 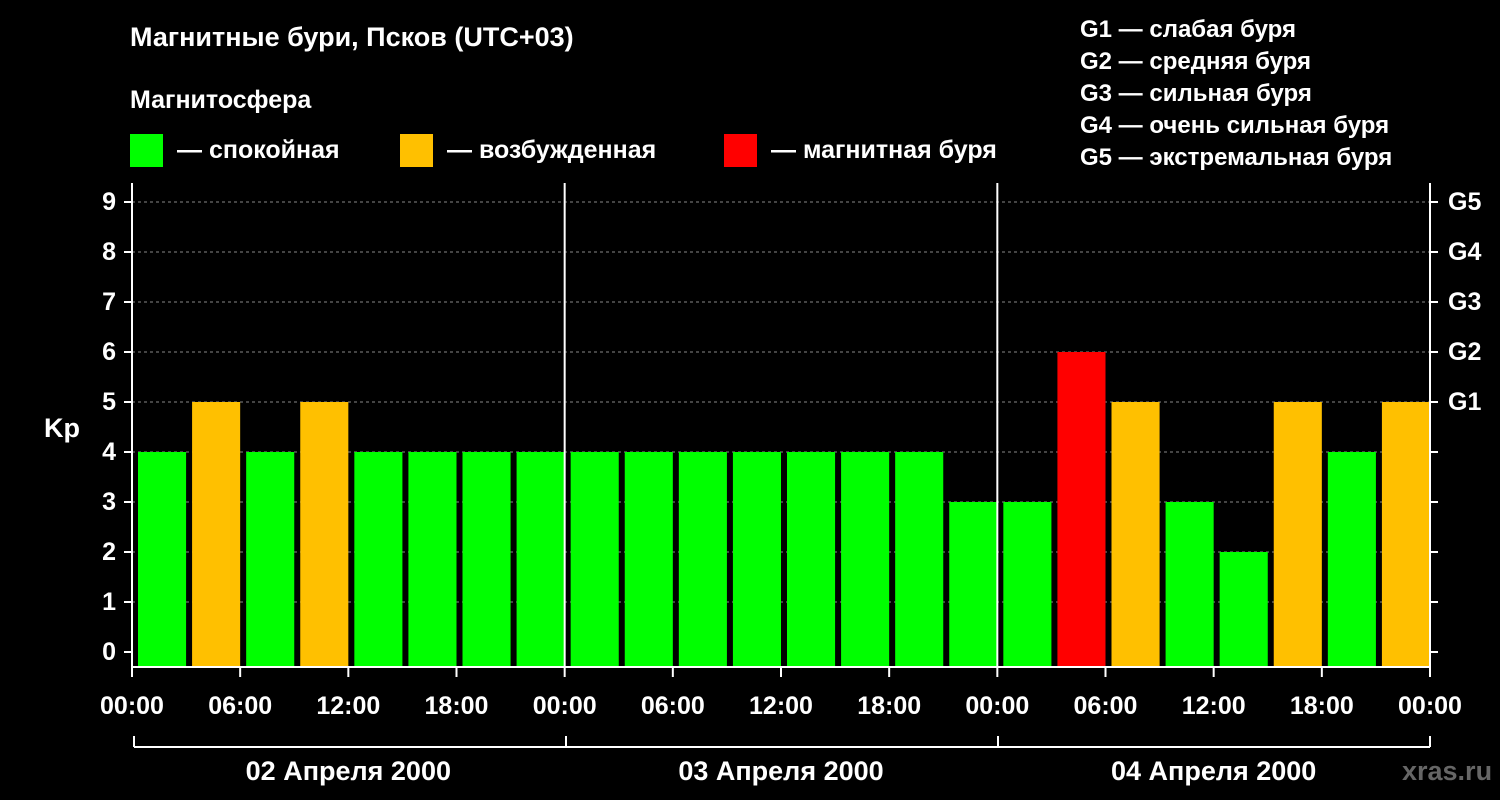 I want to click on g-axis-label: G1, so click(x=1464, y=402).